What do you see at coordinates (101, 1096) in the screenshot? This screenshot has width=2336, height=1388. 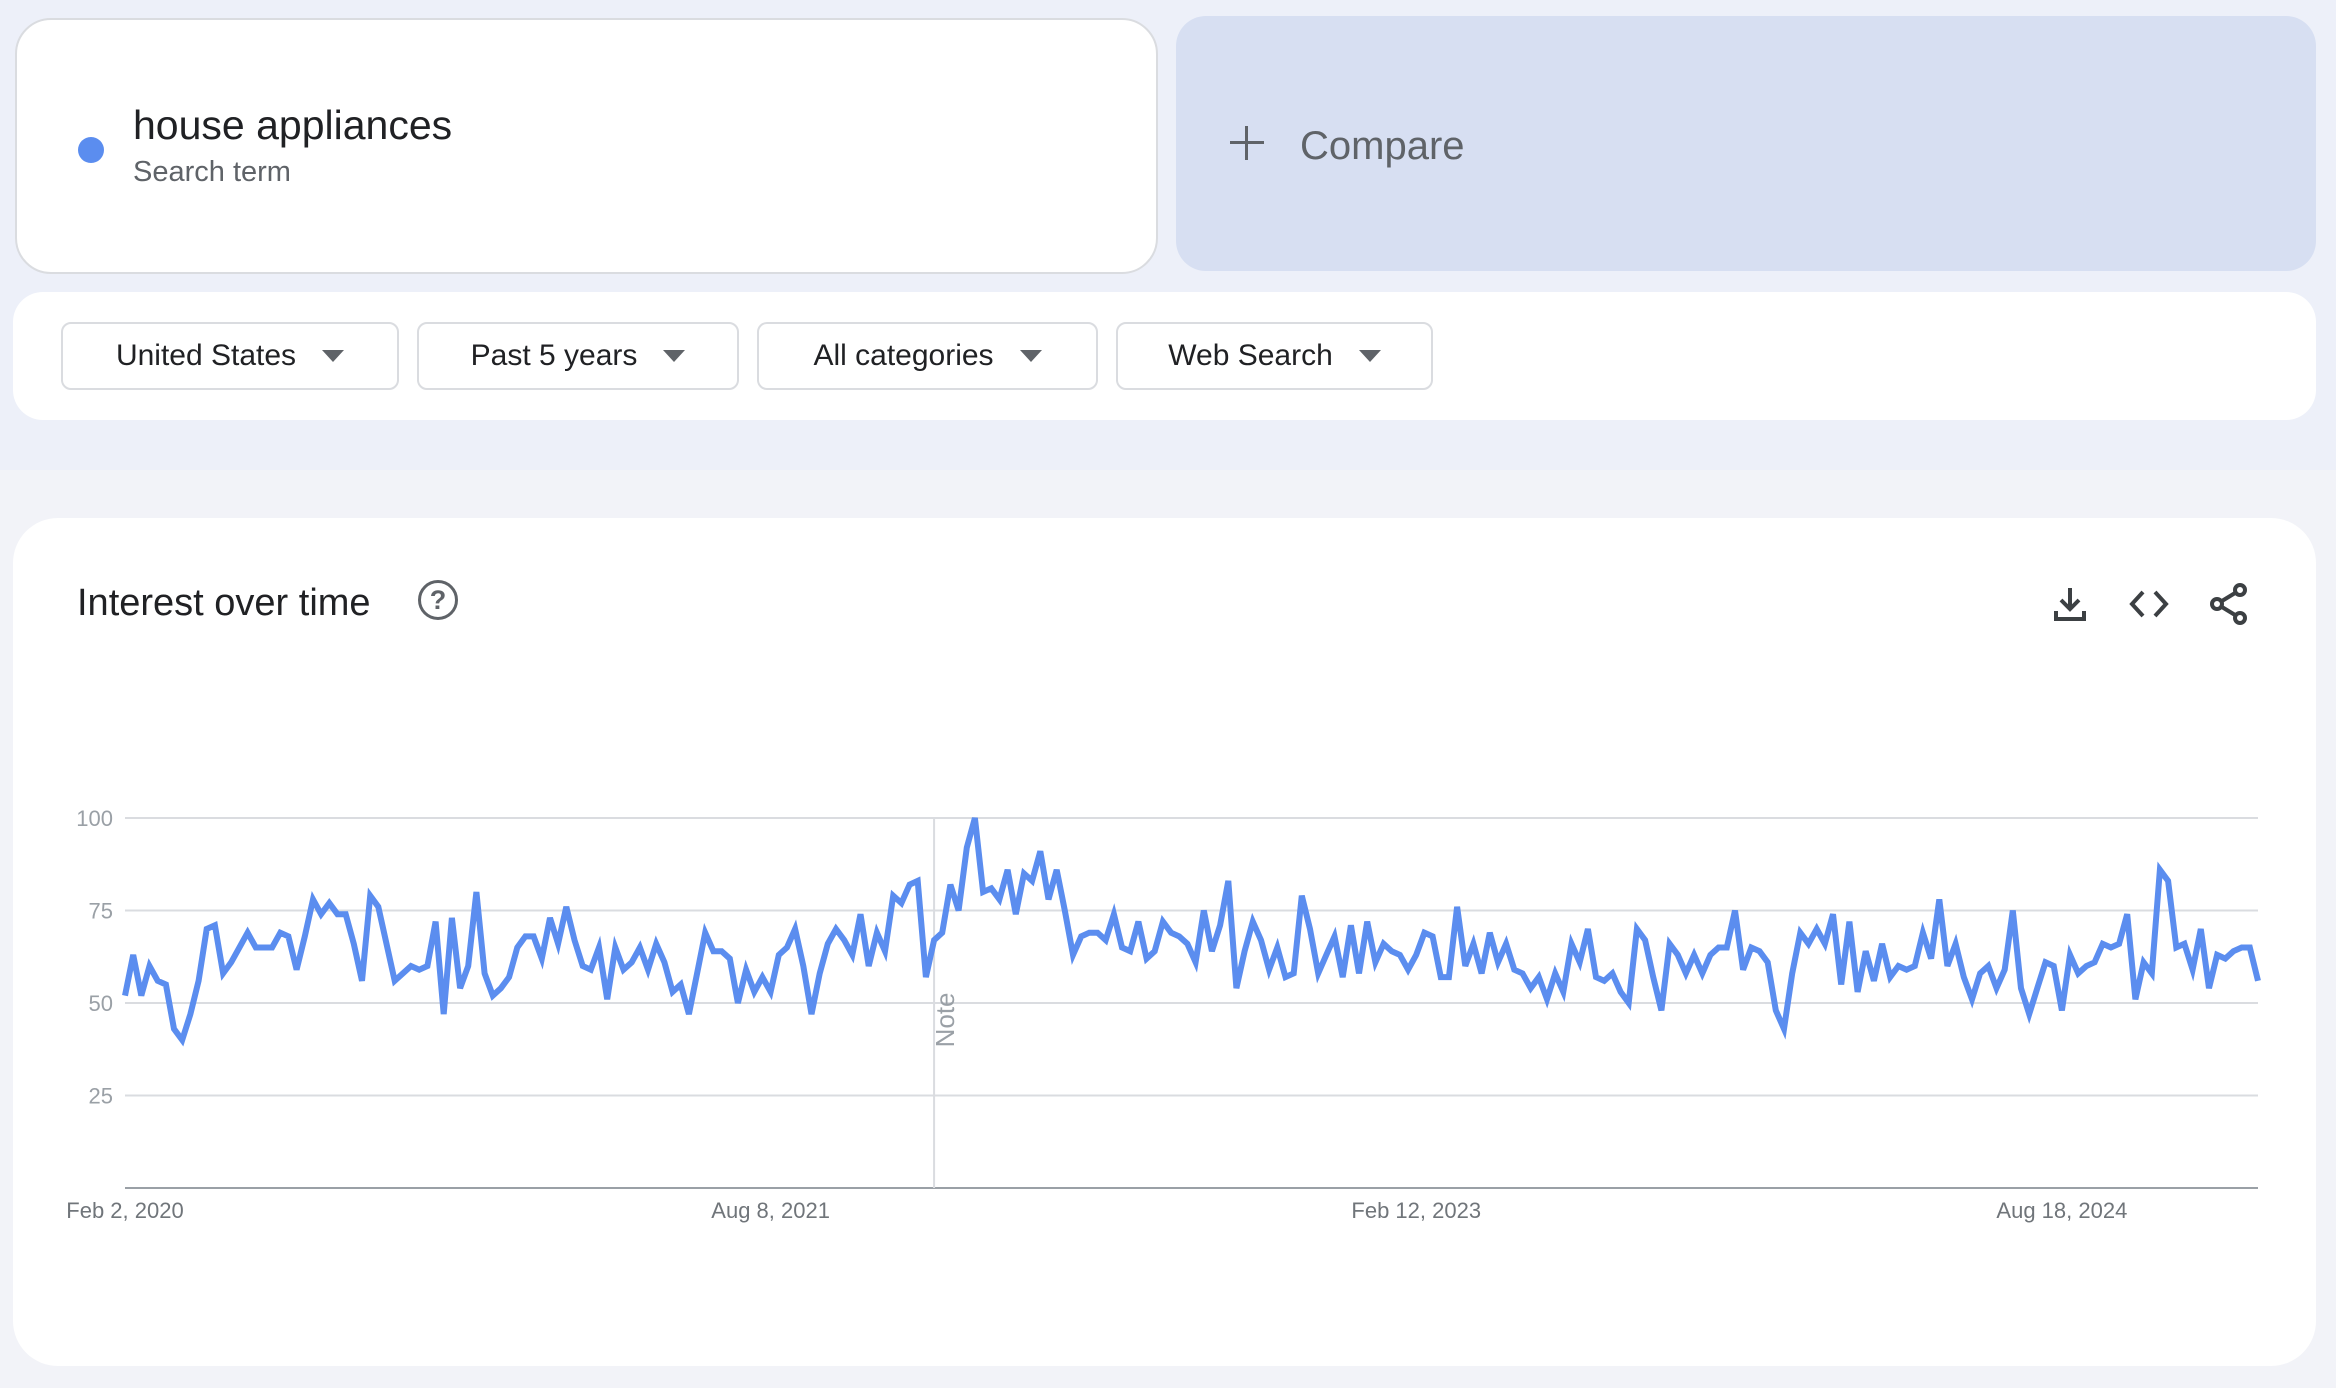 I see `y-tick-label: 25` at bounding box center [101, 1096].